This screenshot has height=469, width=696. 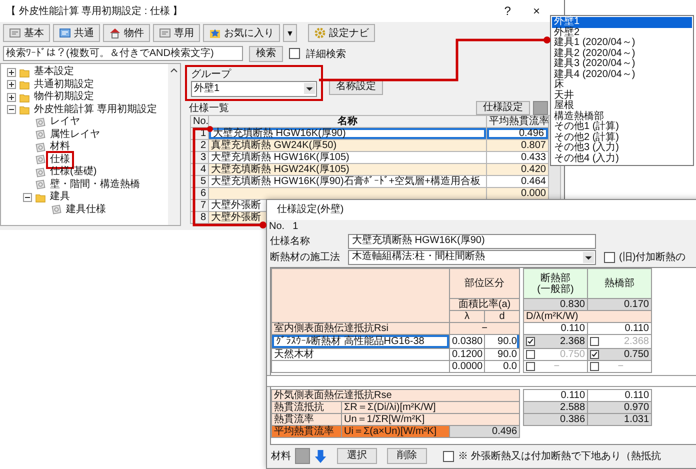 I want to click on spec-settings-button: 仕様設定, so click(x=503, y=108).